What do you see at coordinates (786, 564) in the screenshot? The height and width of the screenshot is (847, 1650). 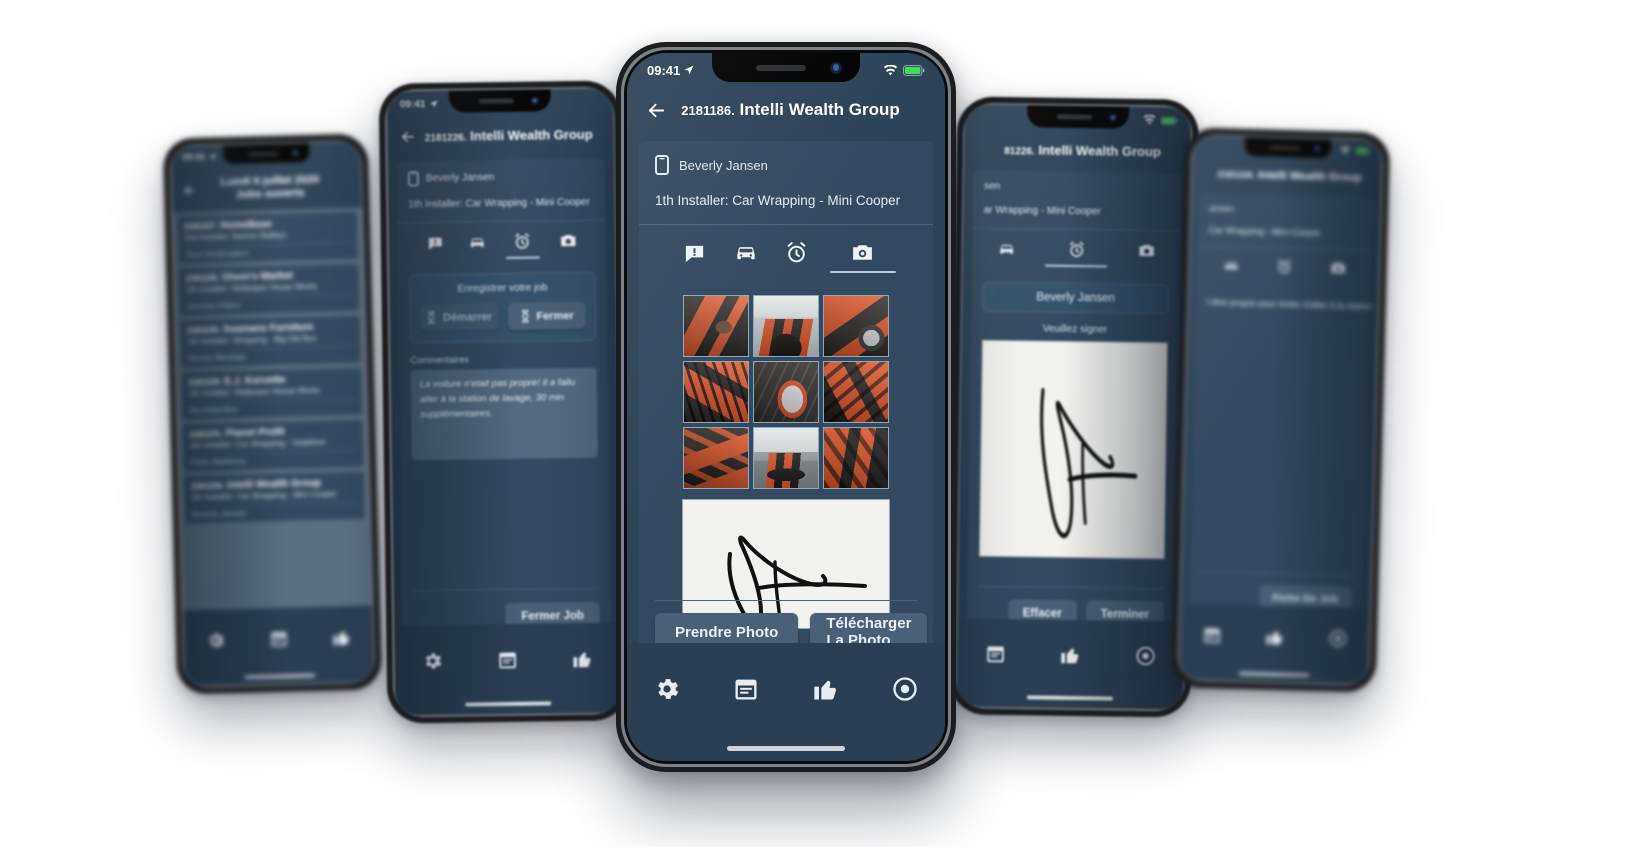 I see `signature-preview` at bounding box center [786, 564].